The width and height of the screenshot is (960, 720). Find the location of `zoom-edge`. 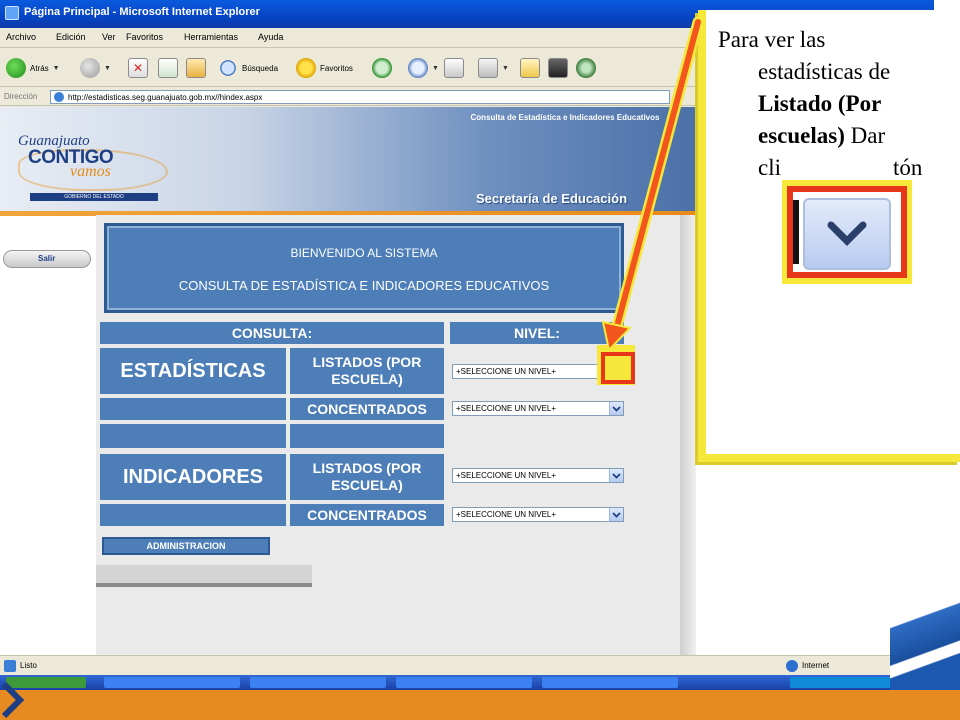

zoom-edge is located at coordinates (796, 232).